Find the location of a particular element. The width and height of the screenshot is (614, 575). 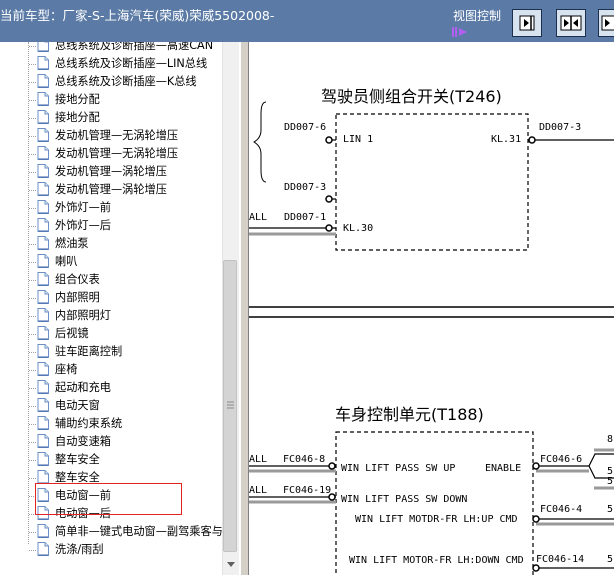

tree-item: 起动和充电 is located at coordinates (112, 388).